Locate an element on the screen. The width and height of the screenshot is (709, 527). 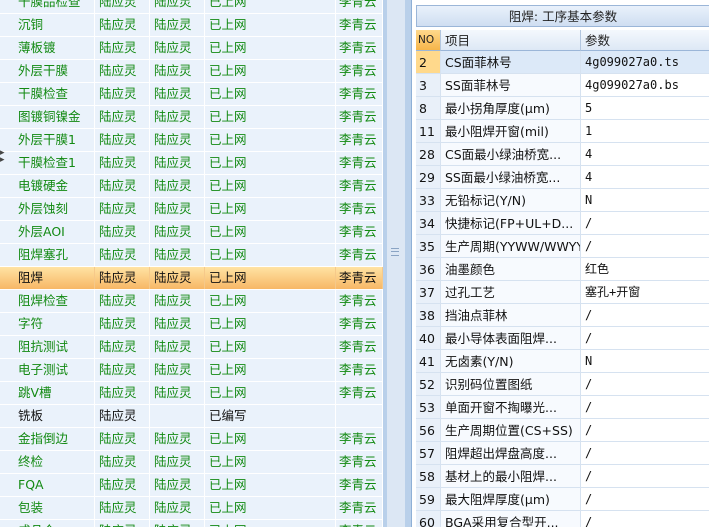
param-row: 35 生产周期(YYWW/WWYY) / is located at coordinates (562, 246).